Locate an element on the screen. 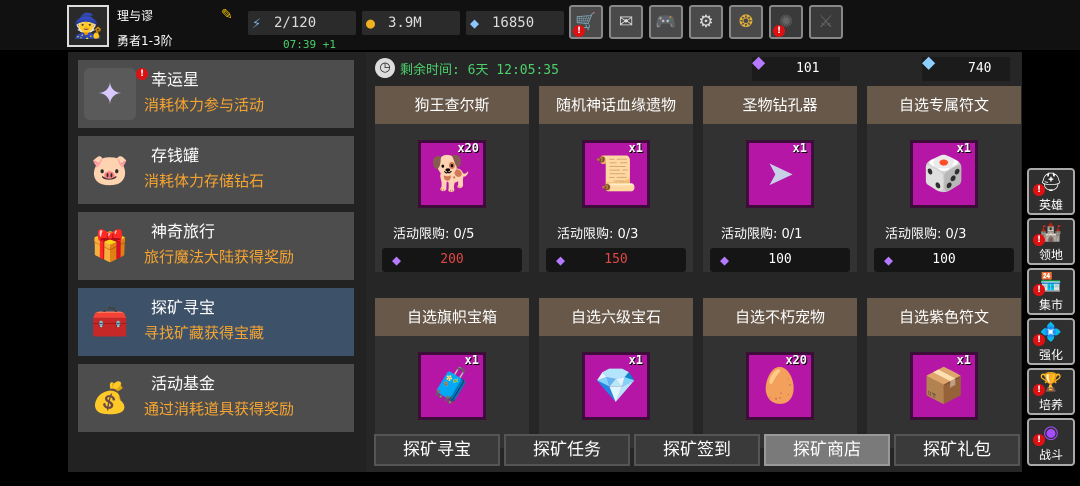 This screenshot has height=486, width=1080. rune-chest-icon: 🎲 is located at coordinates (944, 174).